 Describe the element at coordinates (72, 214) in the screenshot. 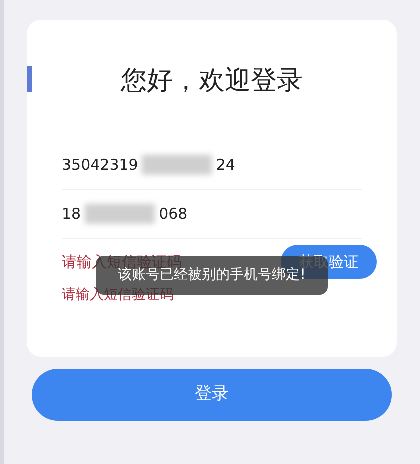

I see `field-value: 18` at that location.